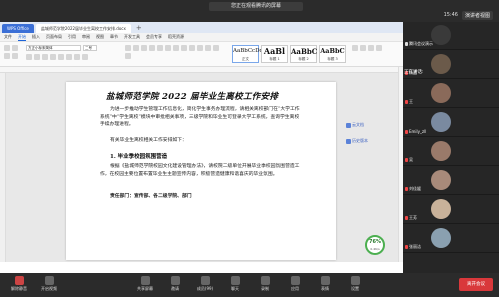  Describe the element at coordinates (419, 44) in the screenshot. I see `participant-name: 腾讯会议演示` at that location.